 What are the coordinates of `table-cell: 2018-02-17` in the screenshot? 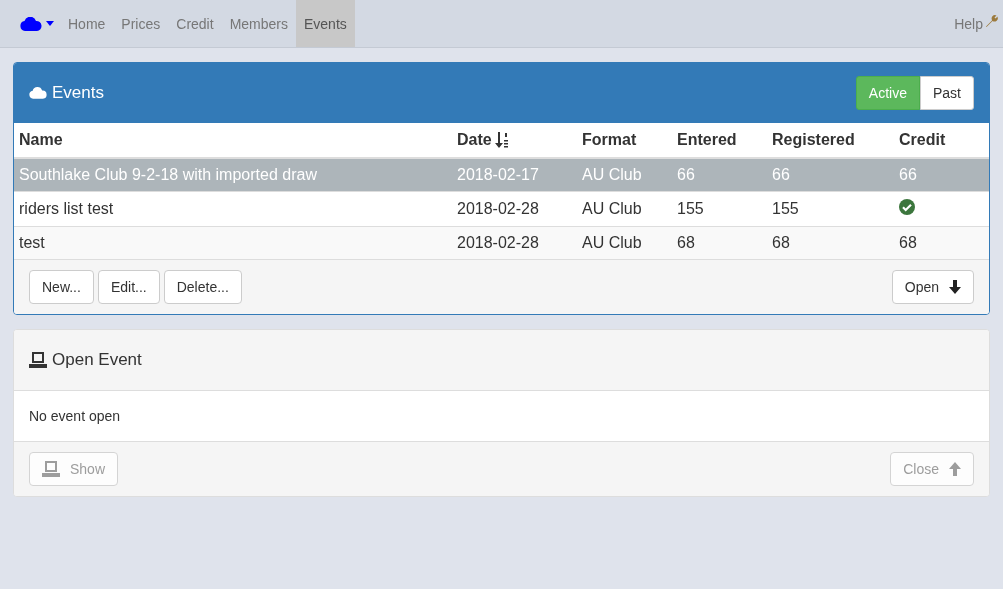 It's located at (514, 175).